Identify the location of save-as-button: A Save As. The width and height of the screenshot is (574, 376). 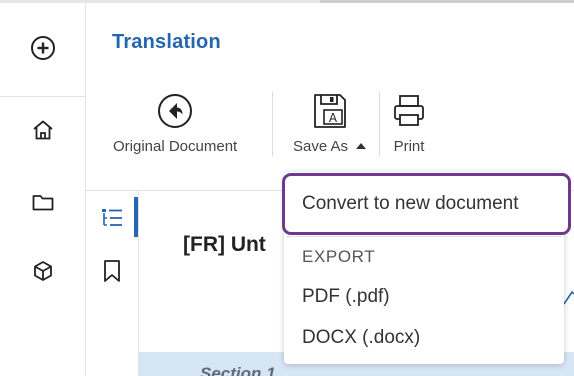
(330, 123).